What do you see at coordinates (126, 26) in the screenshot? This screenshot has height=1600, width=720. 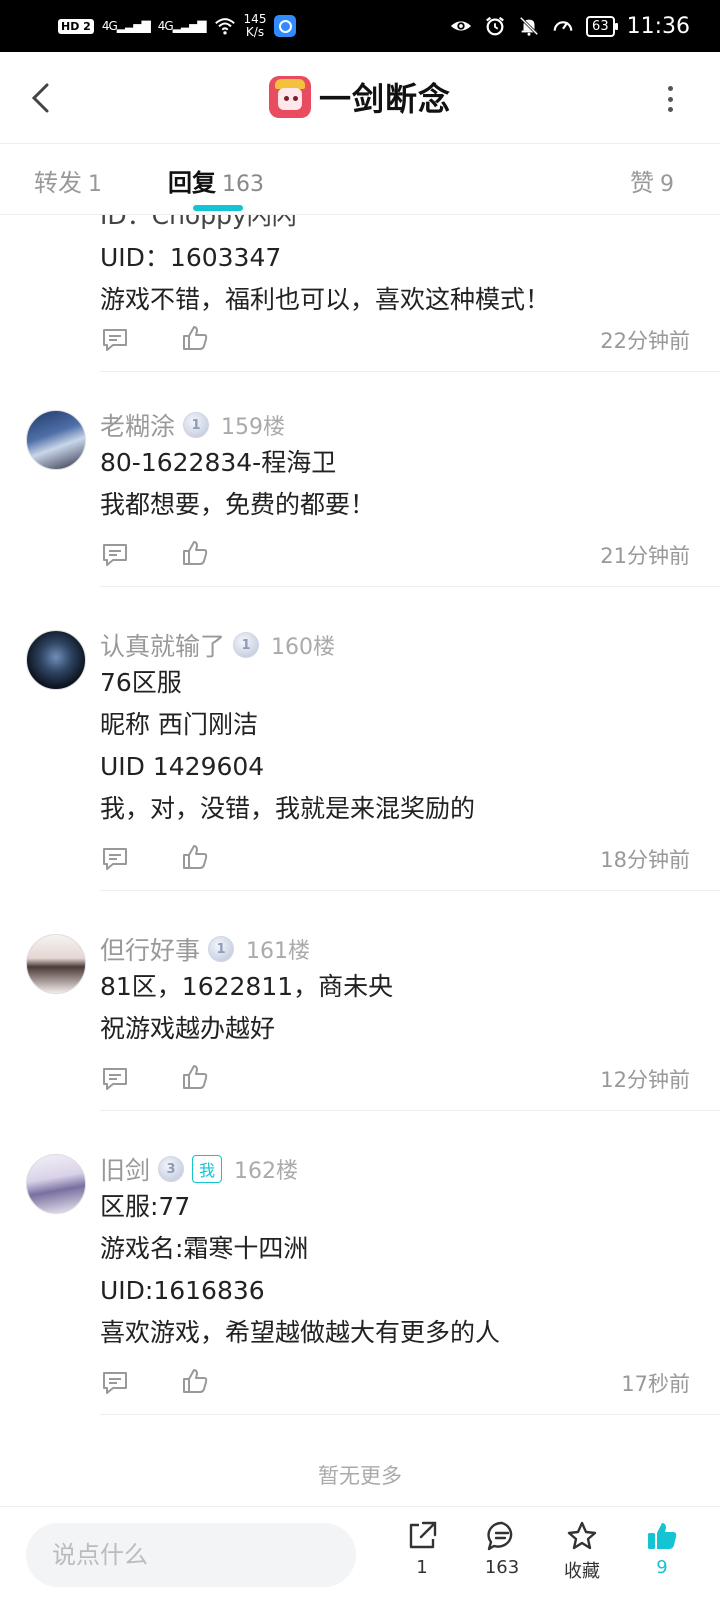 I see `signal-icon-1: 4G▂▃▅▇` at bounding box center [126, 26].